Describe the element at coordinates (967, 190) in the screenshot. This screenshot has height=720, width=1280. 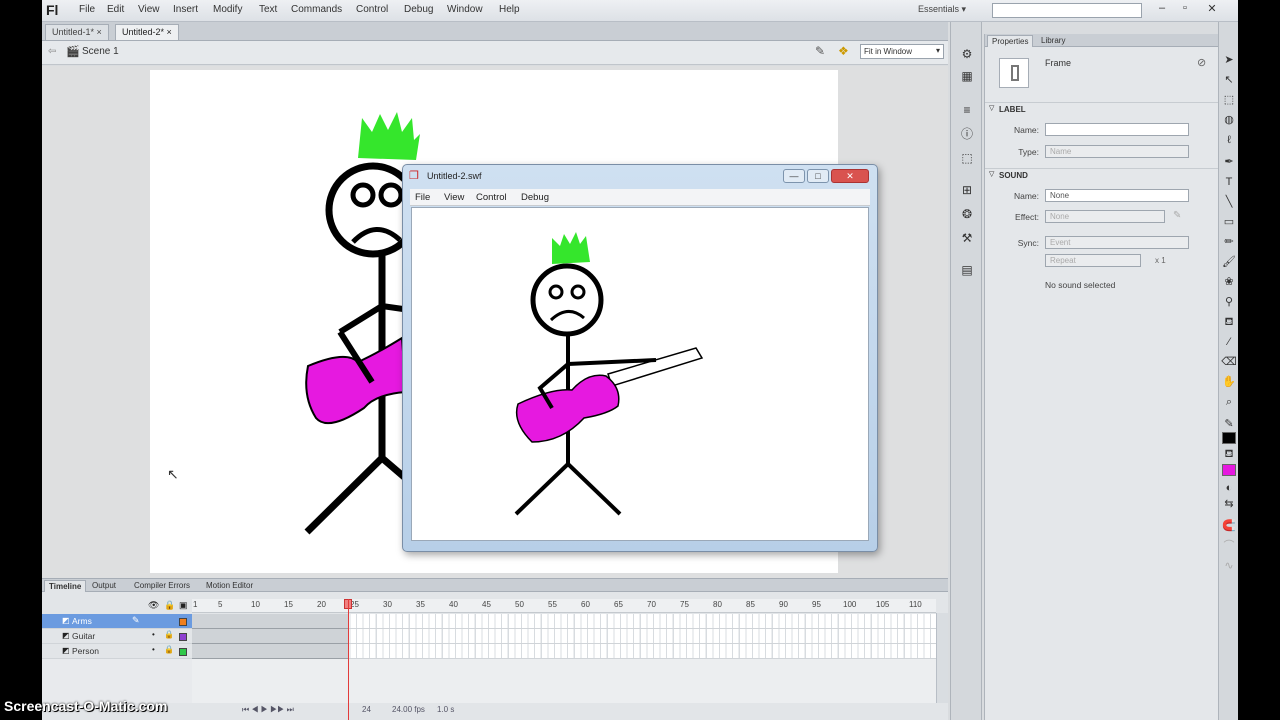
I see `components-panel-icon: ⊞` at that location.